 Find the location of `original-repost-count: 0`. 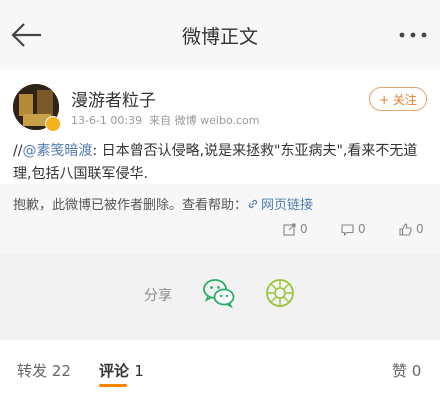

original-repost-count: 0 is located at coordinates (304, 229).